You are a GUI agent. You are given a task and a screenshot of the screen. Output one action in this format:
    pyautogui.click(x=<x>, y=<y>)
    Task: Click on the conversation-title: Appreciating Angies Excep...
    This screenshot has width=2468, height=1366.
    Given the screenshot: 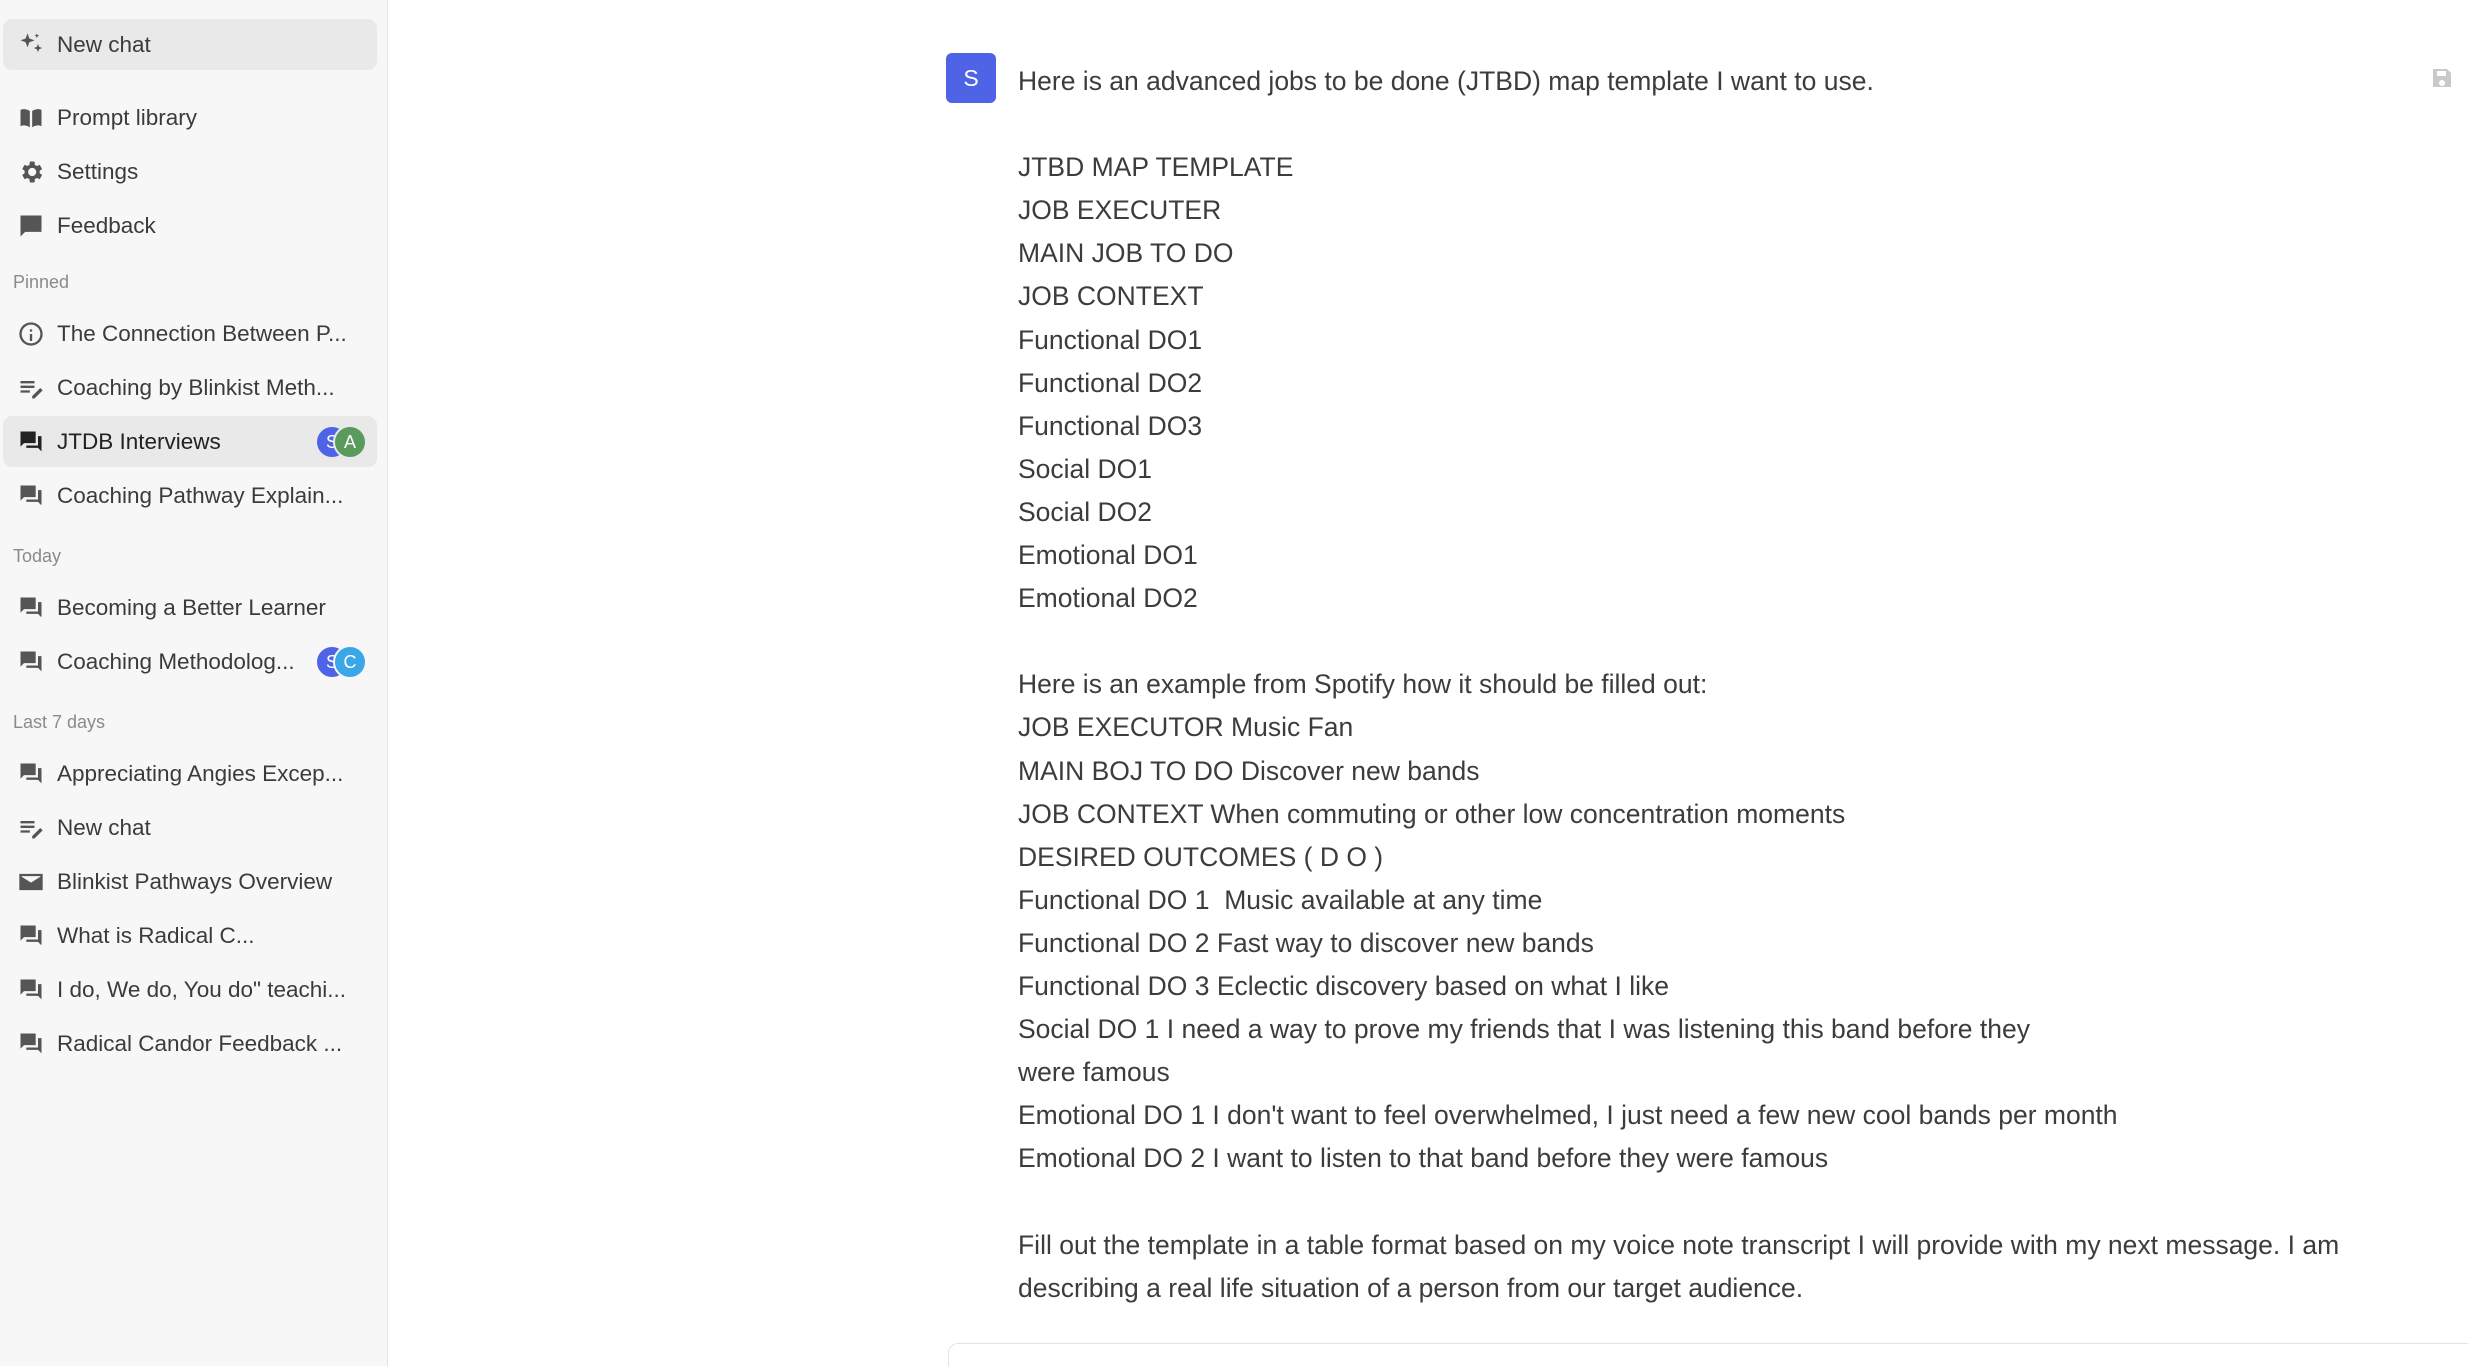 What is the action you would take?
    pyautogui.click(x=200, y=773)
    